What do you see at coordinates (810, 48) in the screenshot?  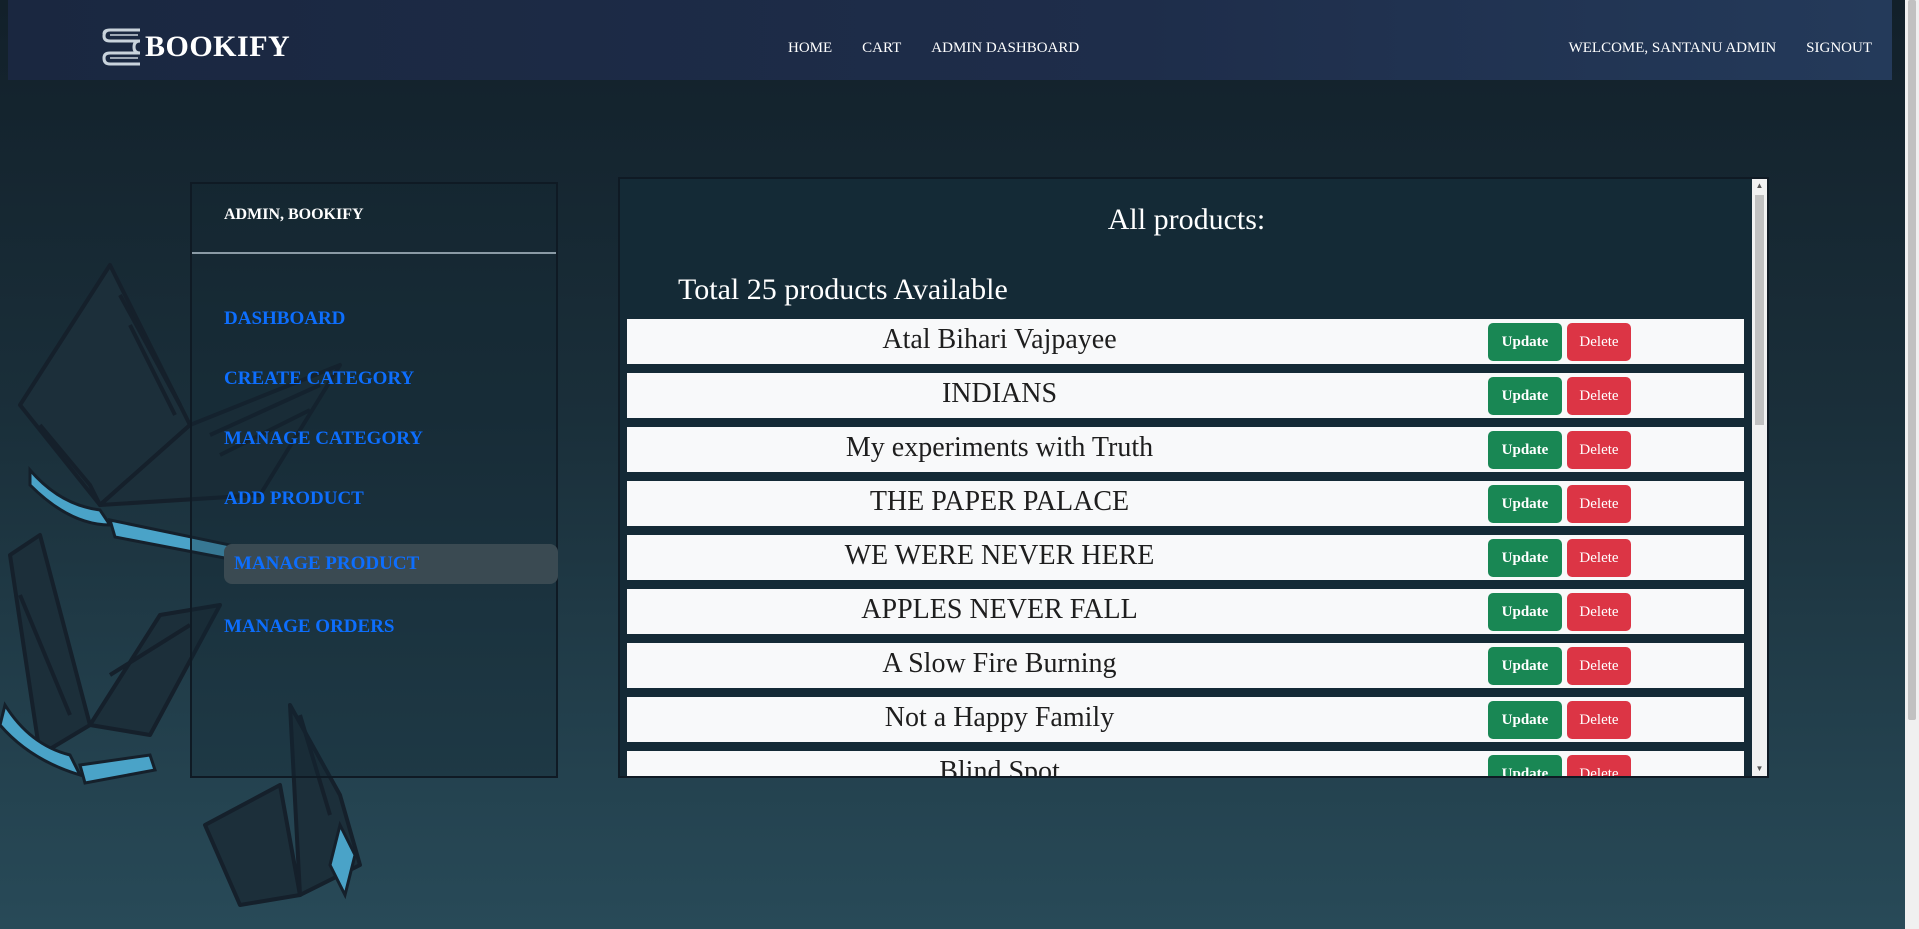 I see `nav-home: HOME` at bounding box center [810, 48].